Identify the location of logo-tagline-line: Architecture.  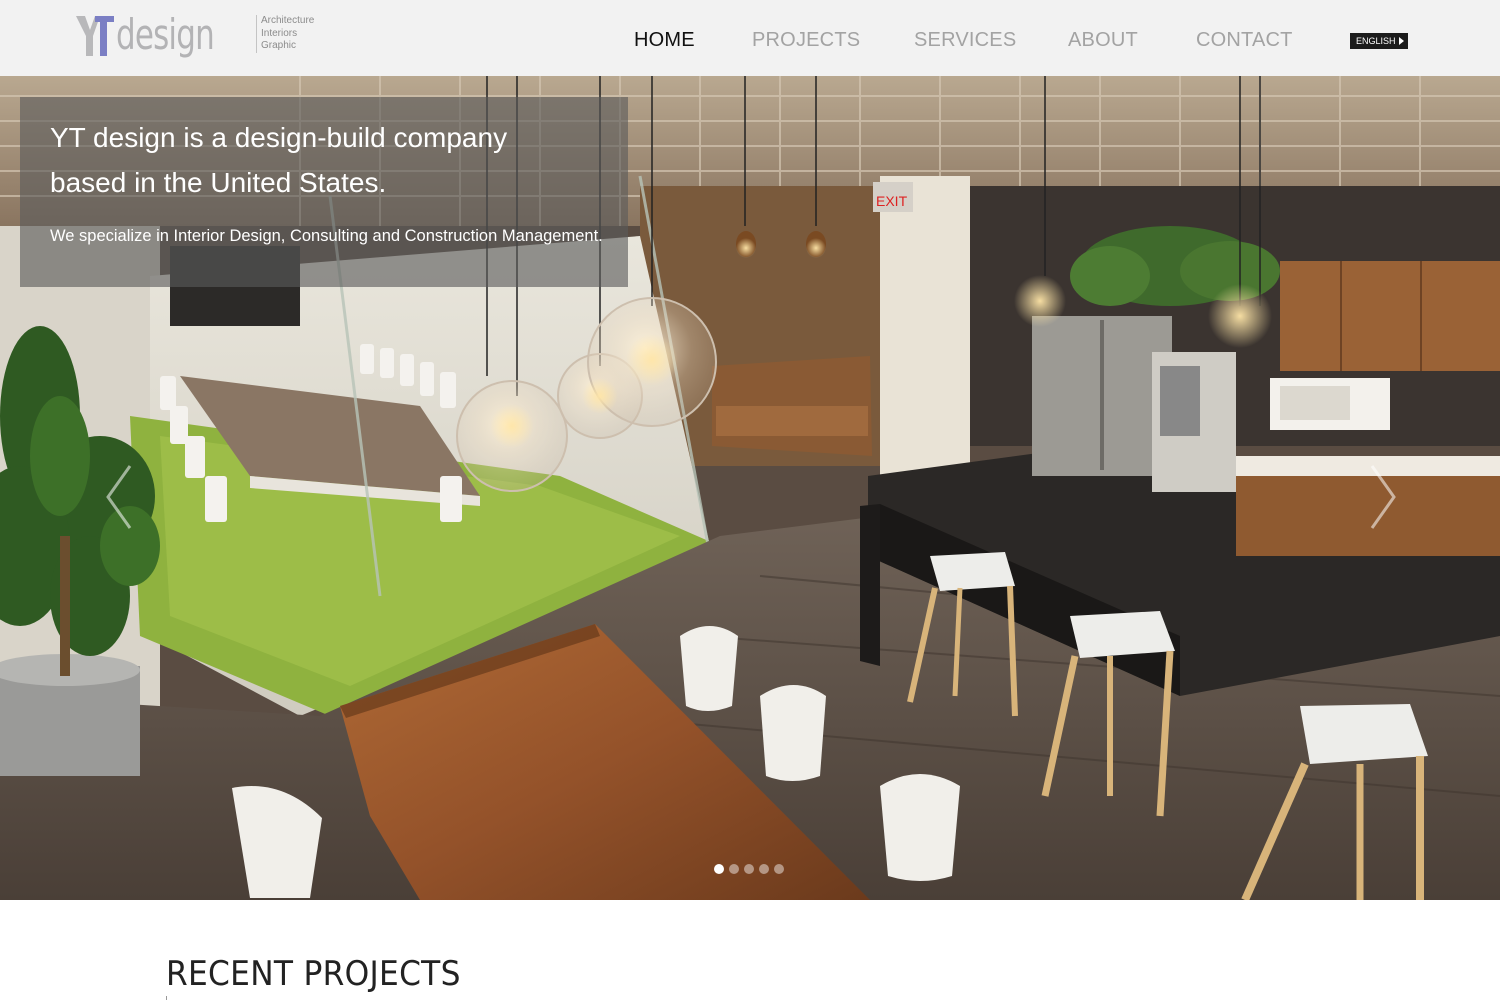
(288, 20).